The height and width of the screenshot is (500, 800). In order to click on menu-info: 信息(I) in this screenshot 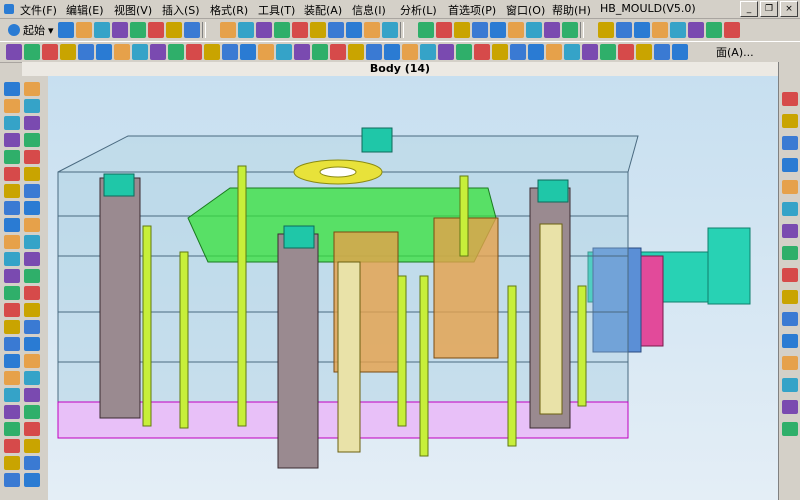, I will do `click(369, 10)`.